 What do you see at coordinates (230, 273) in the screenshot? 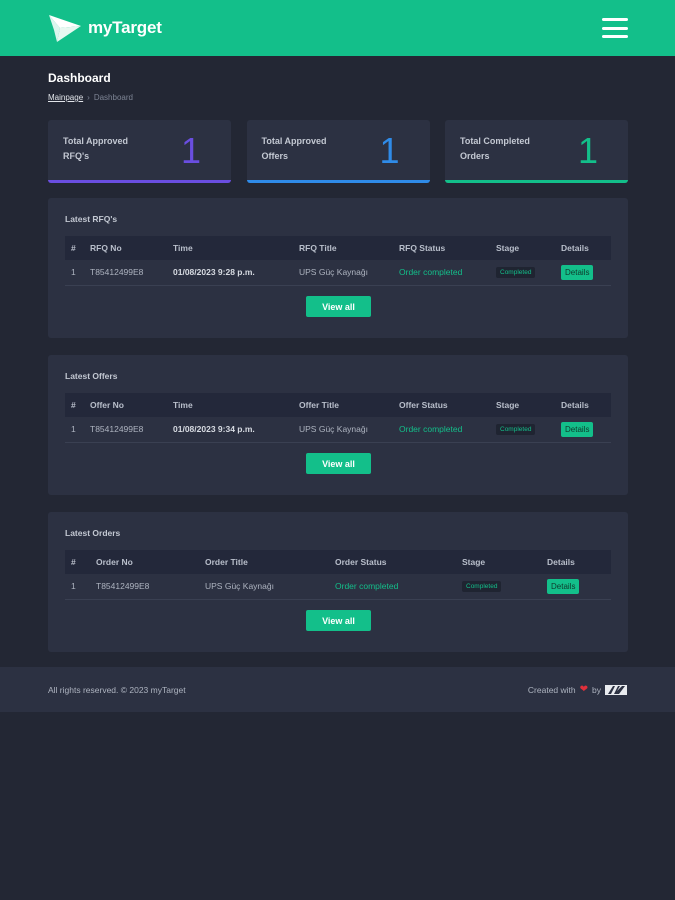
I see `rfq-time: 01/08/2023 9:28 p.m.` at bounding box center [230, 273].